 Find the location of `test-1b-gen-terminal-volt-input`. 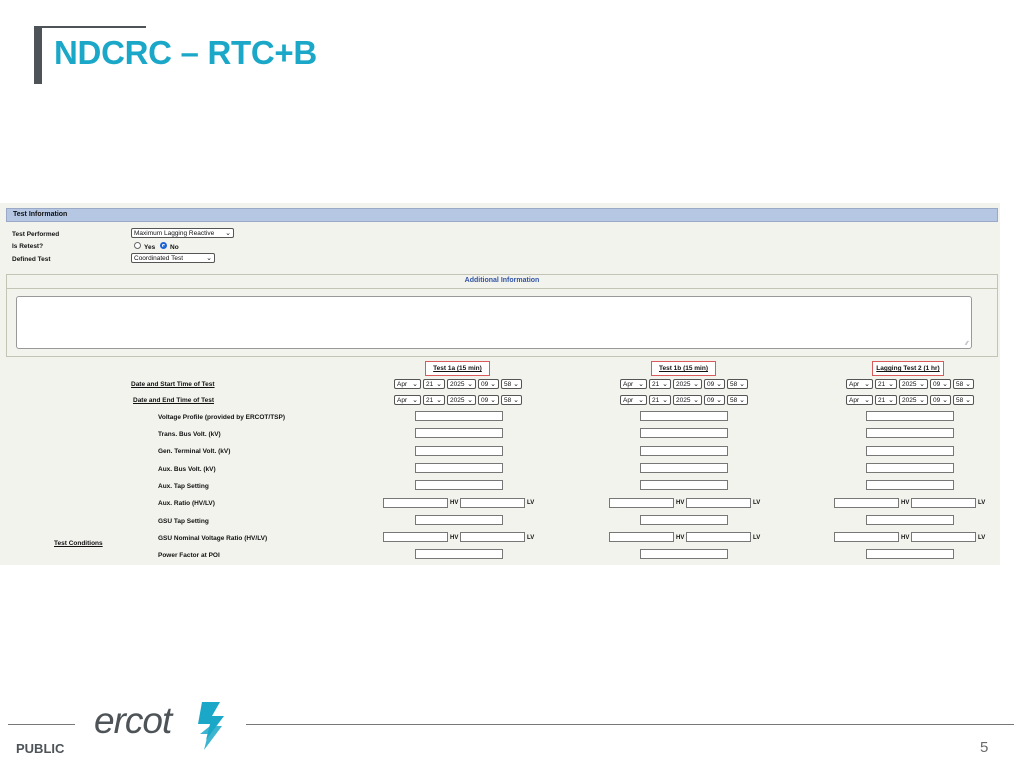

test-1b-gen-terminal-volt-input is located at coordinates (684, 451).